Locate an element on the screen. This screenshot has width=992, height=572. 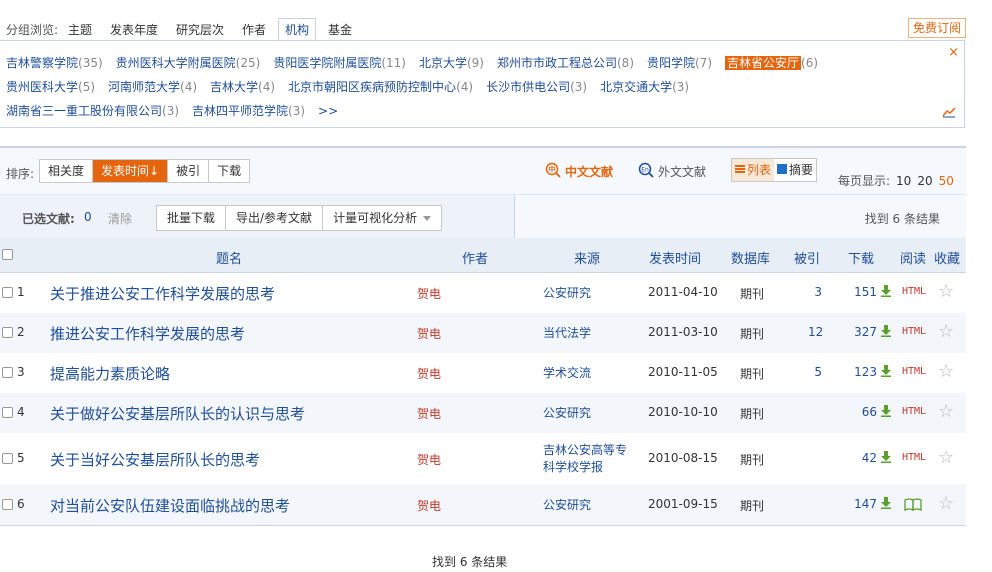
tab-fund: 基金 is located at coordinates (340, 29).